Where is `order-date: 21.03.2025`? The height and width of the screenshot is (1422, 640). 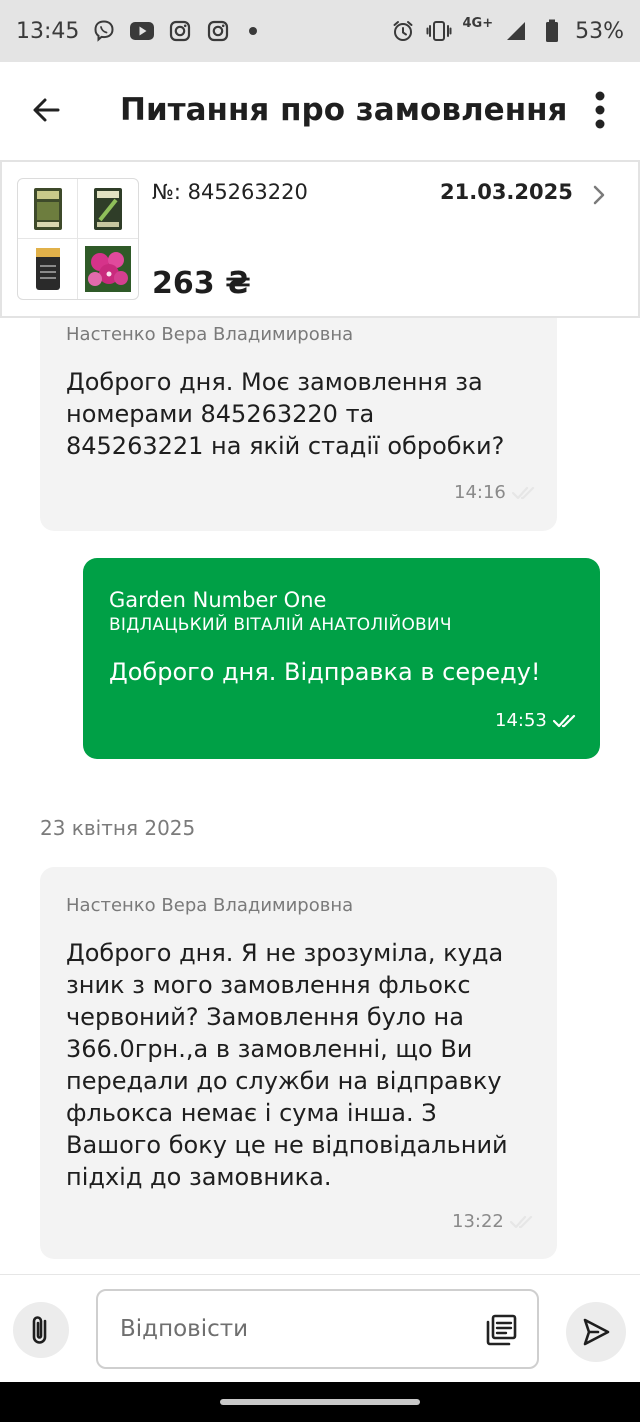
order-date: 21.03.2025 is located at coordinates (506, 192).